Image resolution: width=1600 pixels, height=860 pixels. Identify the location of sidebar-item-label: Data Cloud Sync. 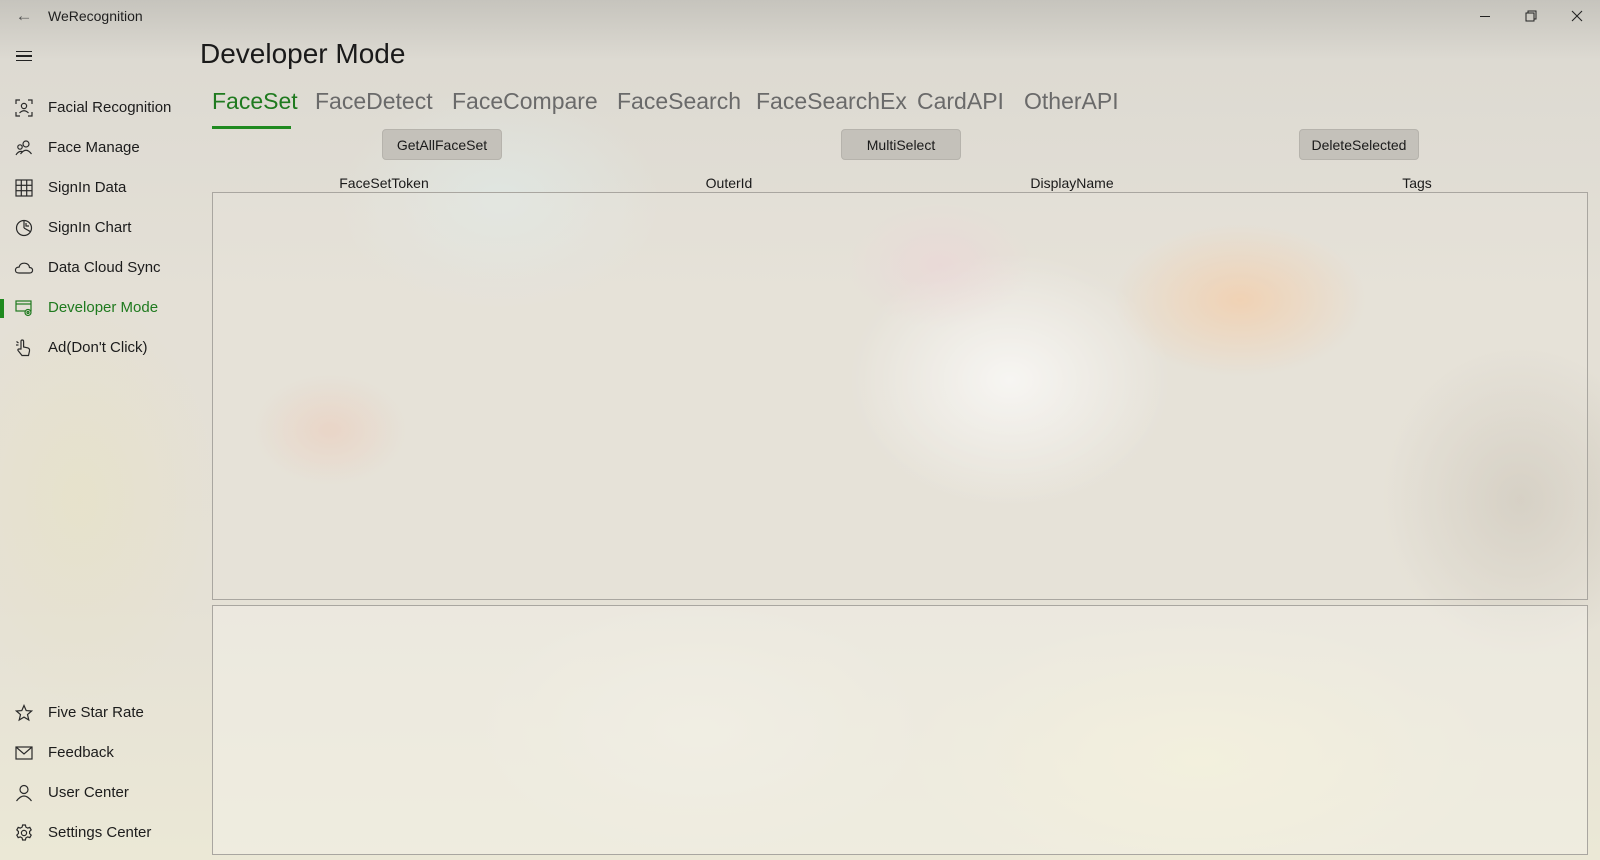
(104, 267).